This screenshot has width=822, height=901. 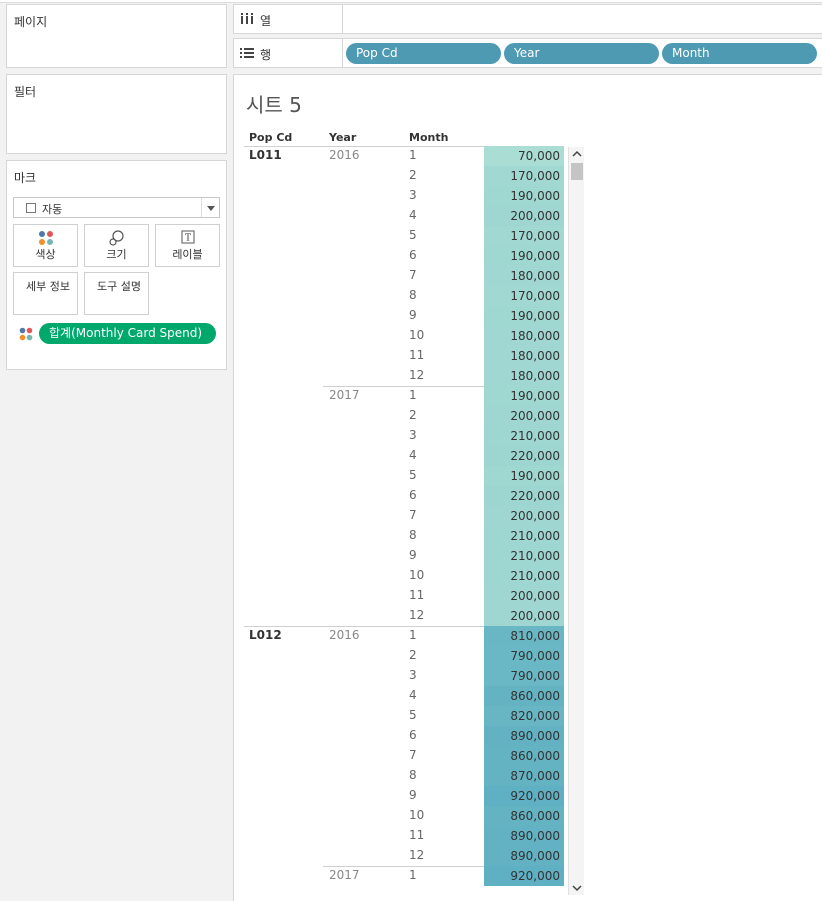 What do you see at coordinates (423, 53) in the screenshot?
I see `rows-pill-pop-cd: Pop Cd` at bounding box center [423, 53].